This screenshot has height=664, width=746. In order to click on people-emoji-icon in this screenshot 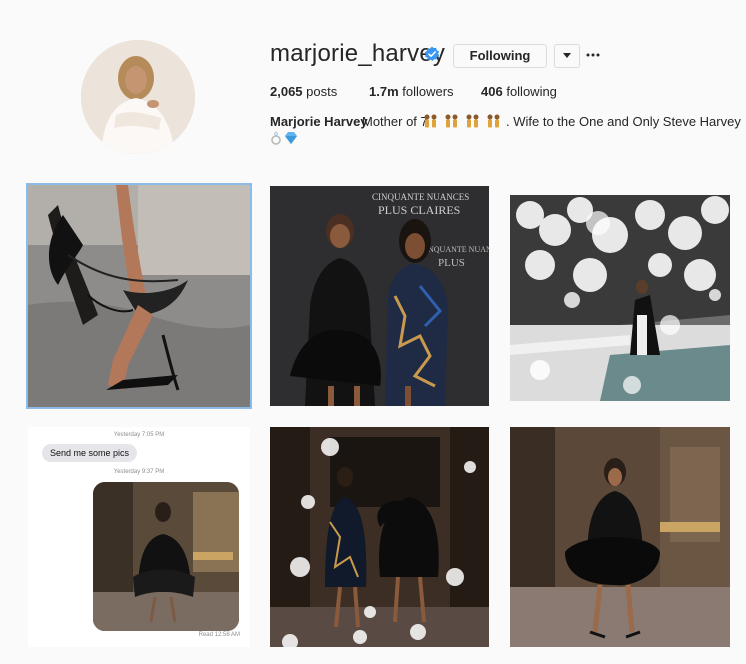, I will do `click(462, 121)`.